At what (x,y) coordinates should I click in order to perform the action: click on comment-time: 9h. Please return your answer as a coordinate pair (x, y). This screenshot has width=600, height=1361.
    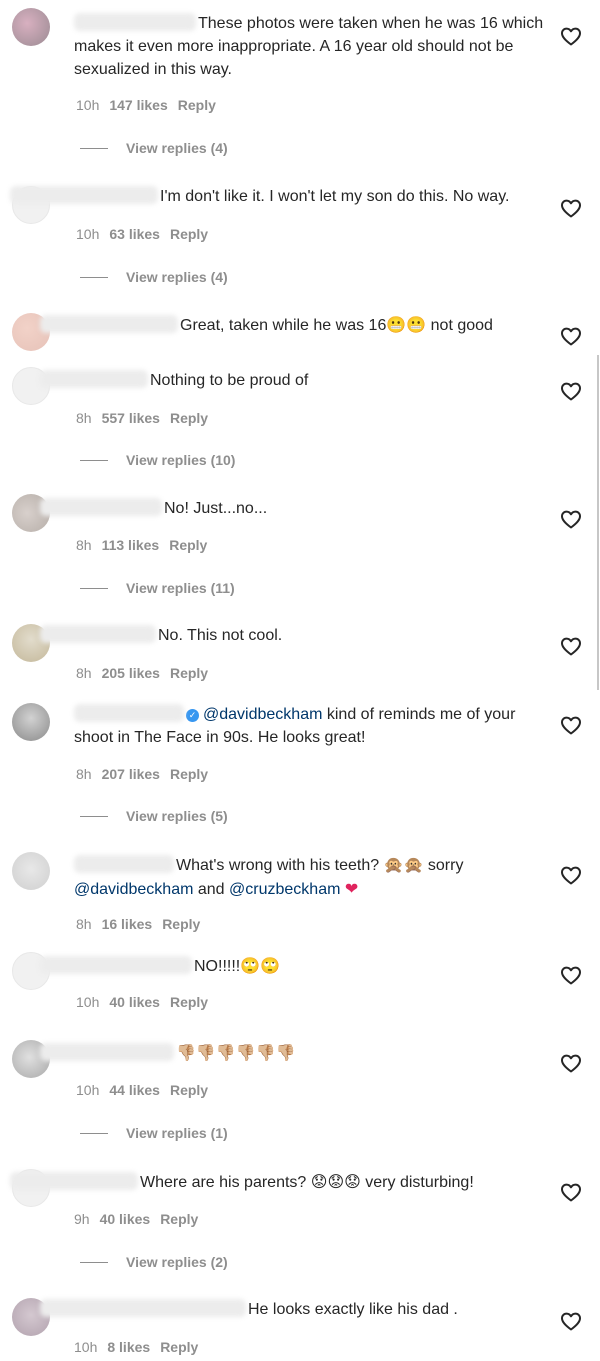
    Looking at the image, I should click on (82, 1219).